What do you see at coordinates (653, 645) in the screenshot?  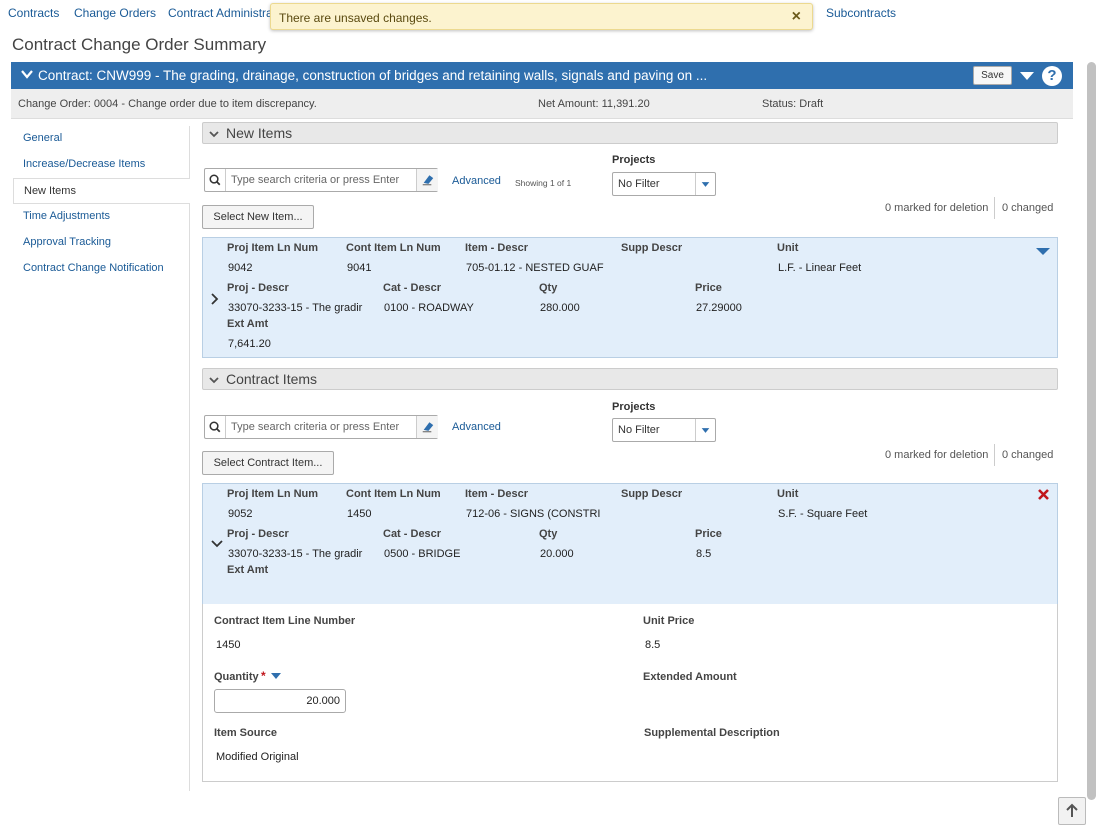 I see `unit-price-value: 8.5` at bounding box center [653, 645].